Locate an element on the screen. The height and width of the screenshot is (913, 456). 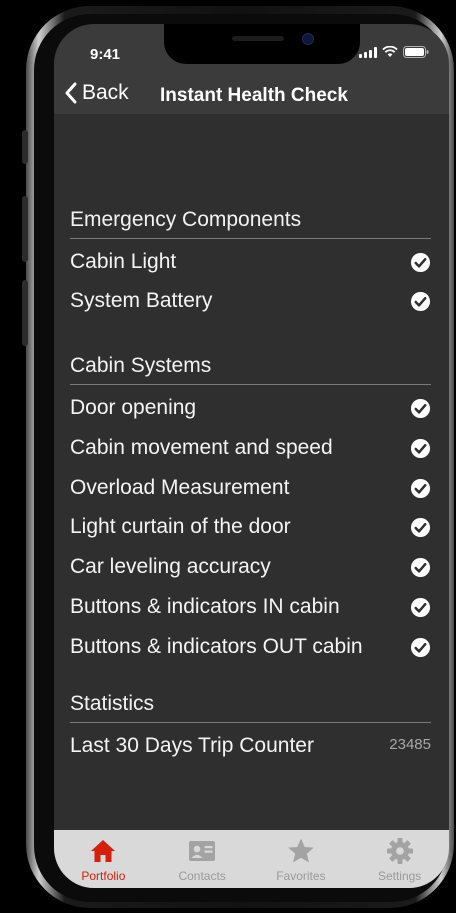
tab-portfolio: Portfolio is located at coordinates (103, 859).